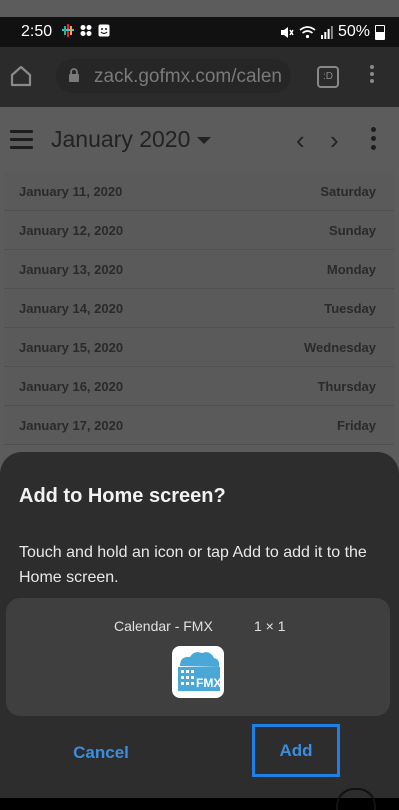 The height and width of the screenshot is (810, 399). What do you see at coordinates (199, 347) in the screenshot?
I see `list-item: January 15, 2020 Wednesday` at bounding box center [199, 347].